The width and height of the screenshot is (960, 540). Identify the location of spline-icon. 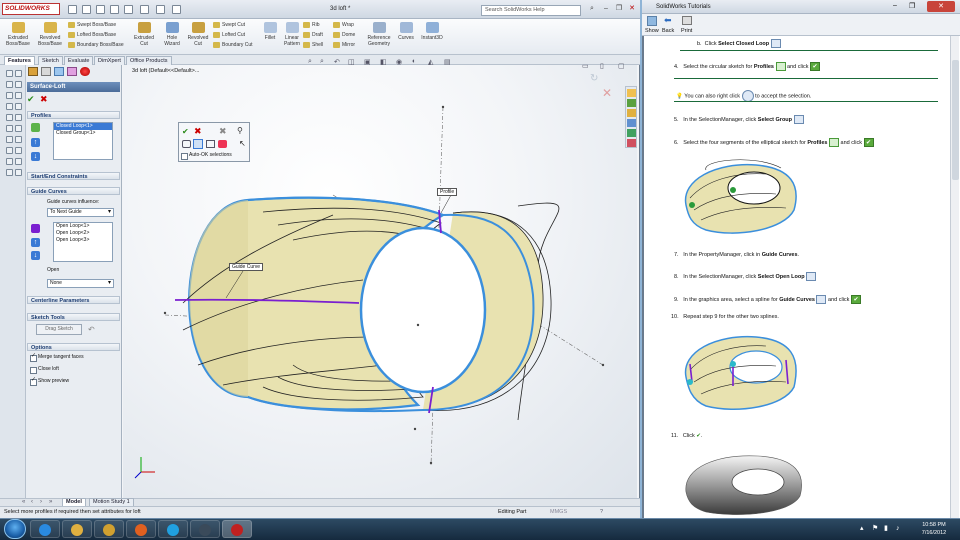
(9, 95).